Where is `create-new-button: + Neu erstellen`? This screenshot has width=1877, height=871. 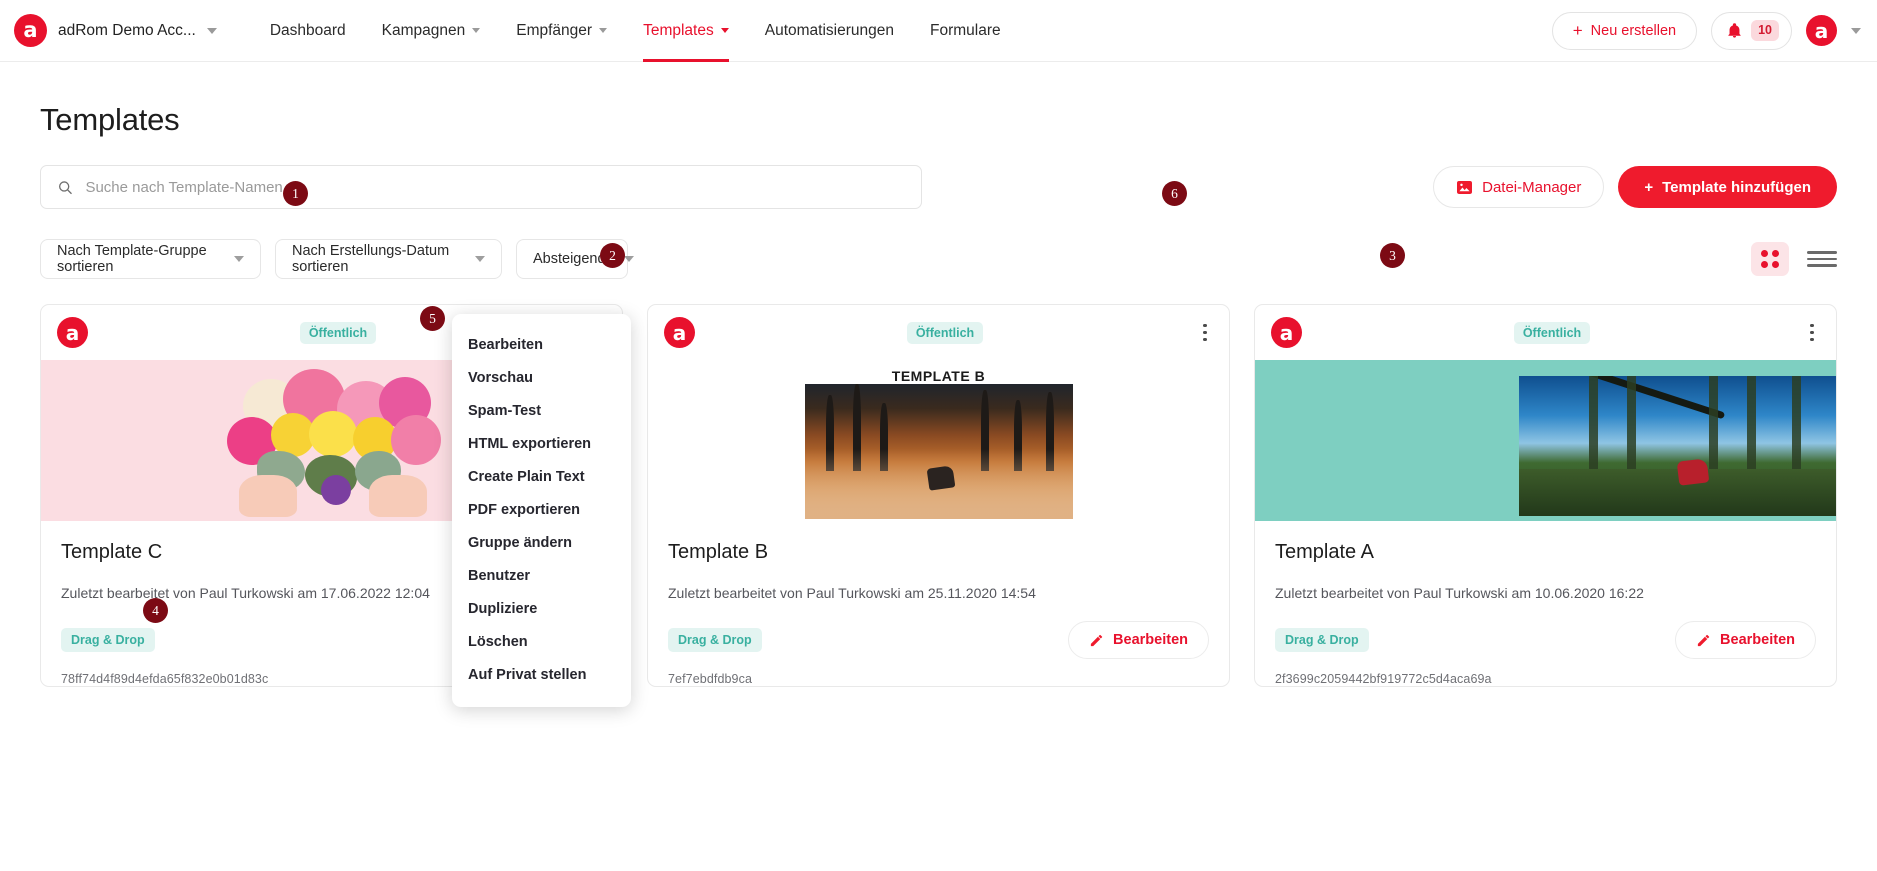 create-new-button: + Neu erstellen is located at coordinates (1624, 30).